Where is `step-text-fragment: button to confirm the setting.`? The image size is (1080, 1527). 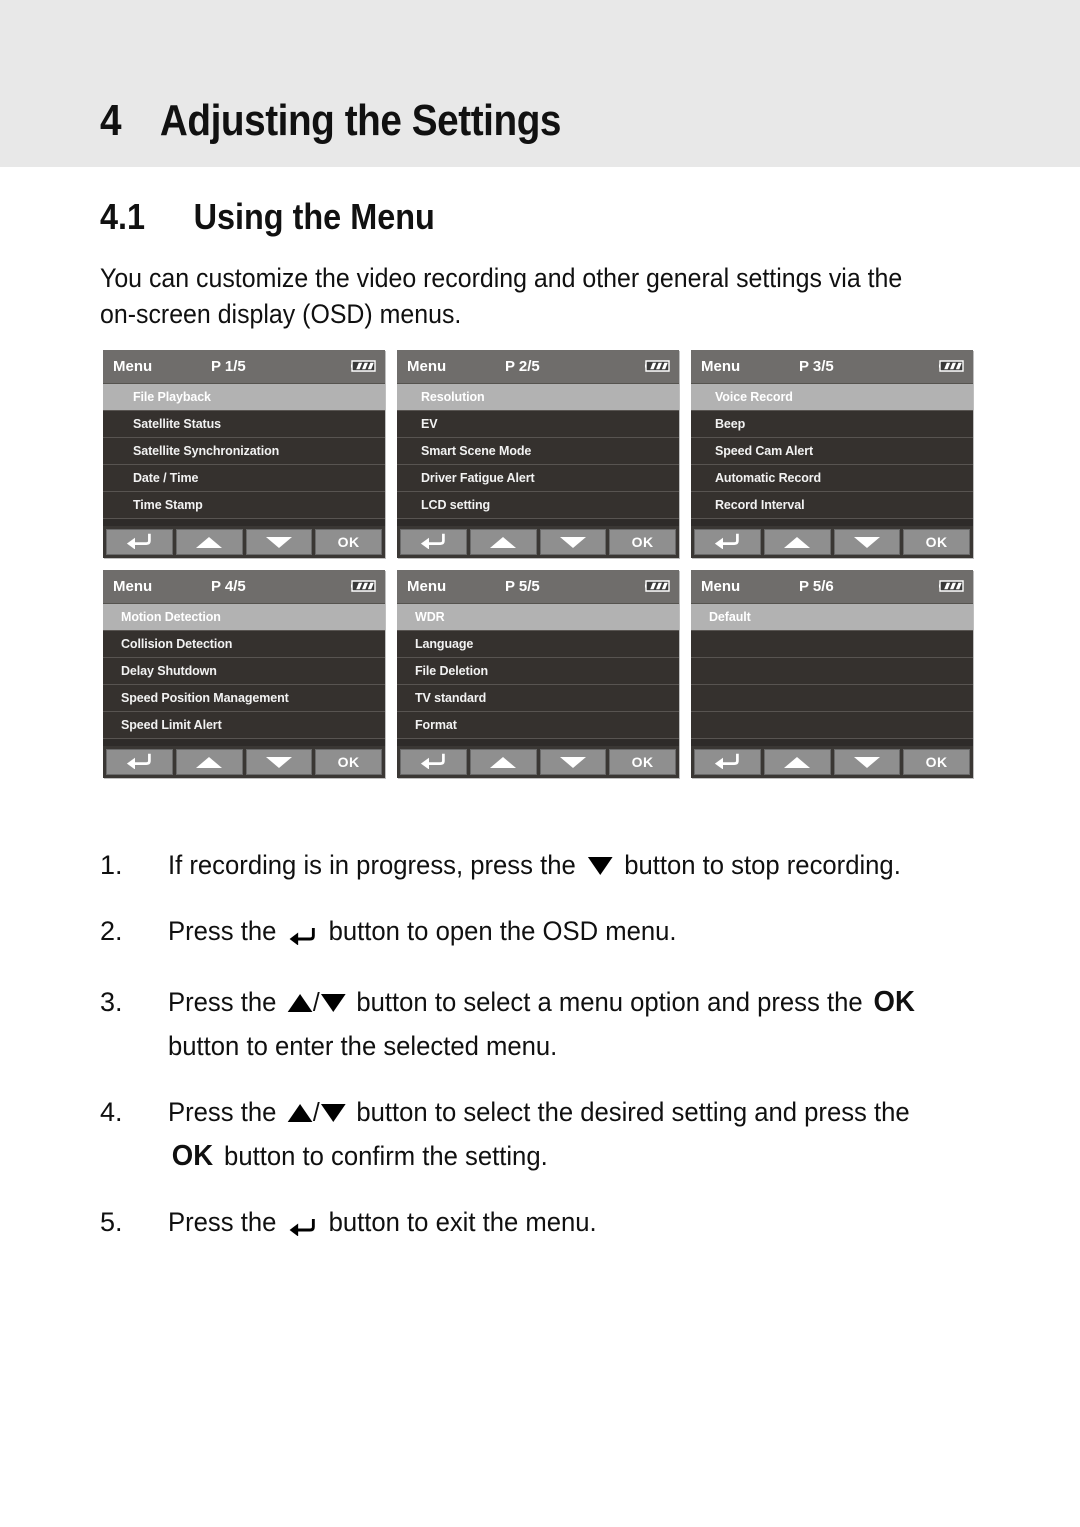
step-text-fragment: button to confirm the setting. is located at coordinates (382, 1156).